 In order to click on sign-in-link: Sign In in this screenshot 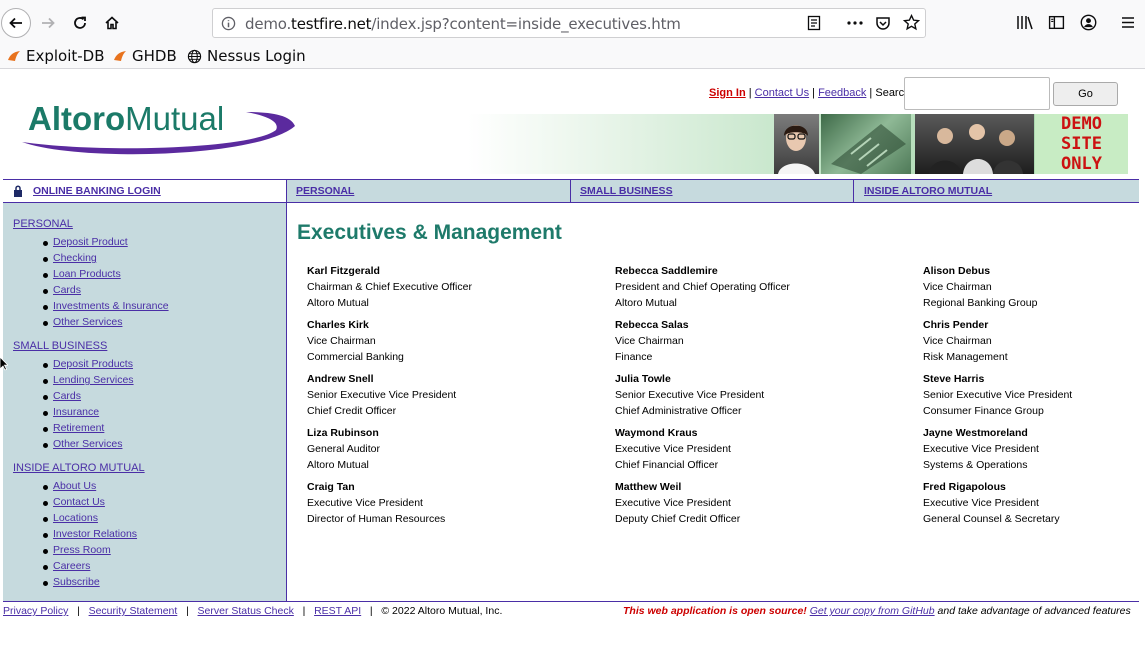, I will do `click(727, 93)`.